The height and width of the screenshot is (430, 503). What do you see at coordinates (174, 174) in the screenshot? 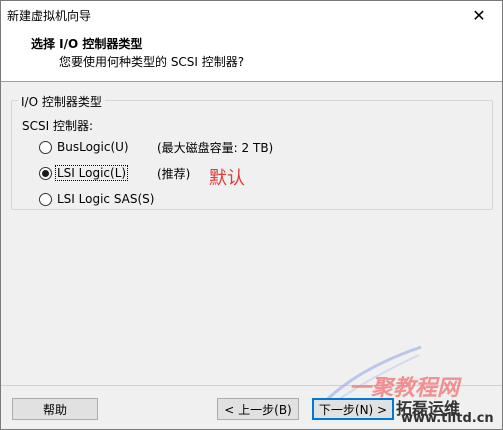
I see `lsi-logic-note: (推荐)` at bounding box center [174, 174].